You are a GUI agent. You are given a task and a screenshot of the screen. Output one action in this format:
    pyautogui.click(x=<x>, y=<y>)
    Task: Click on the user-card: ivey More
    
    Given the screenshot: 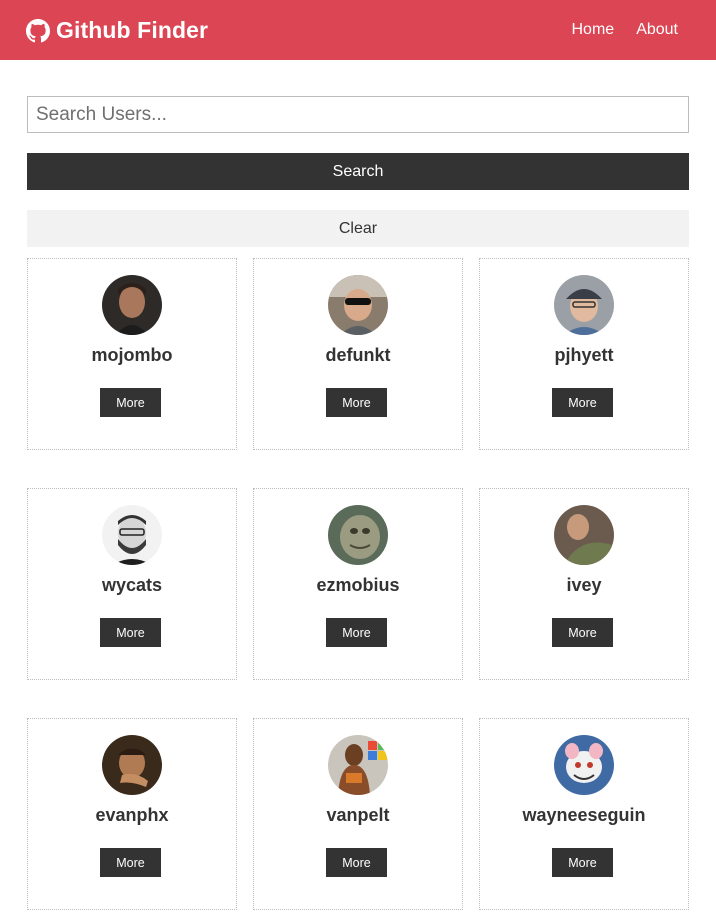 What is the action you would take?
    pyautogui.click(x=584, y=584)
    